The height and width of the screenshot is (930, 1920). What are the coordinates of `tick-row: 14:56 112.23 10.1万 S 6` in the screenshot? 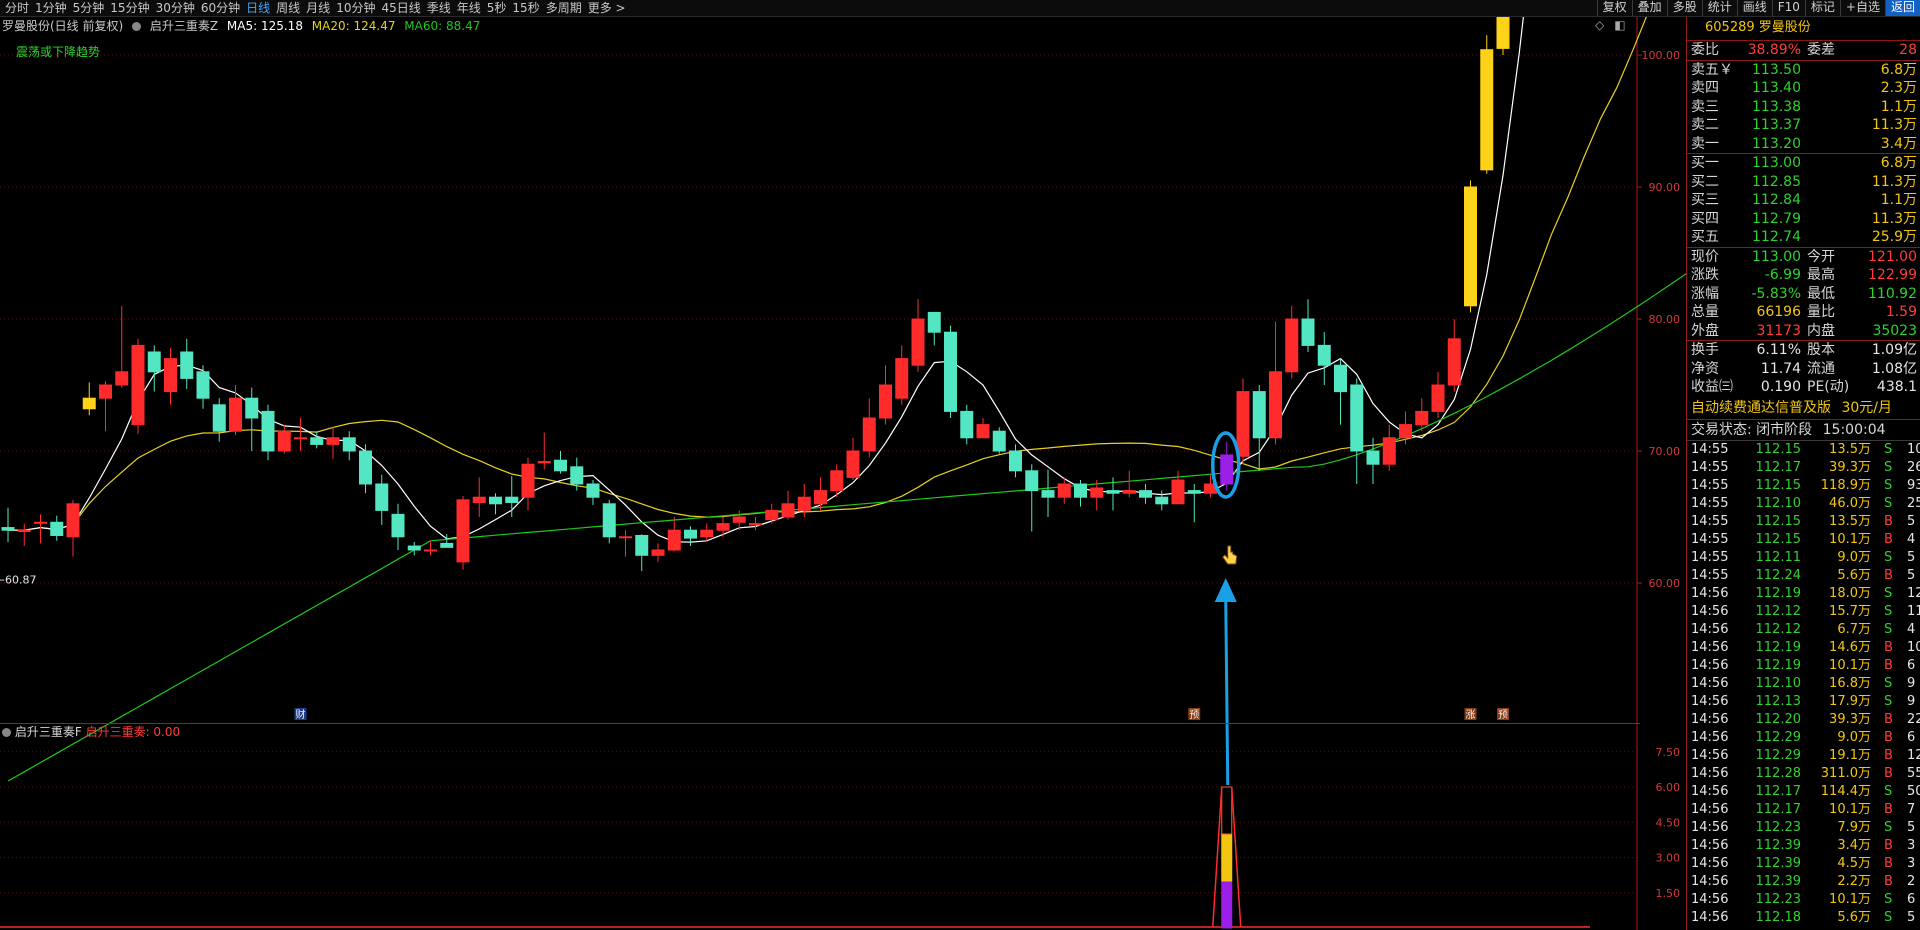 It's located at (1803, 900).